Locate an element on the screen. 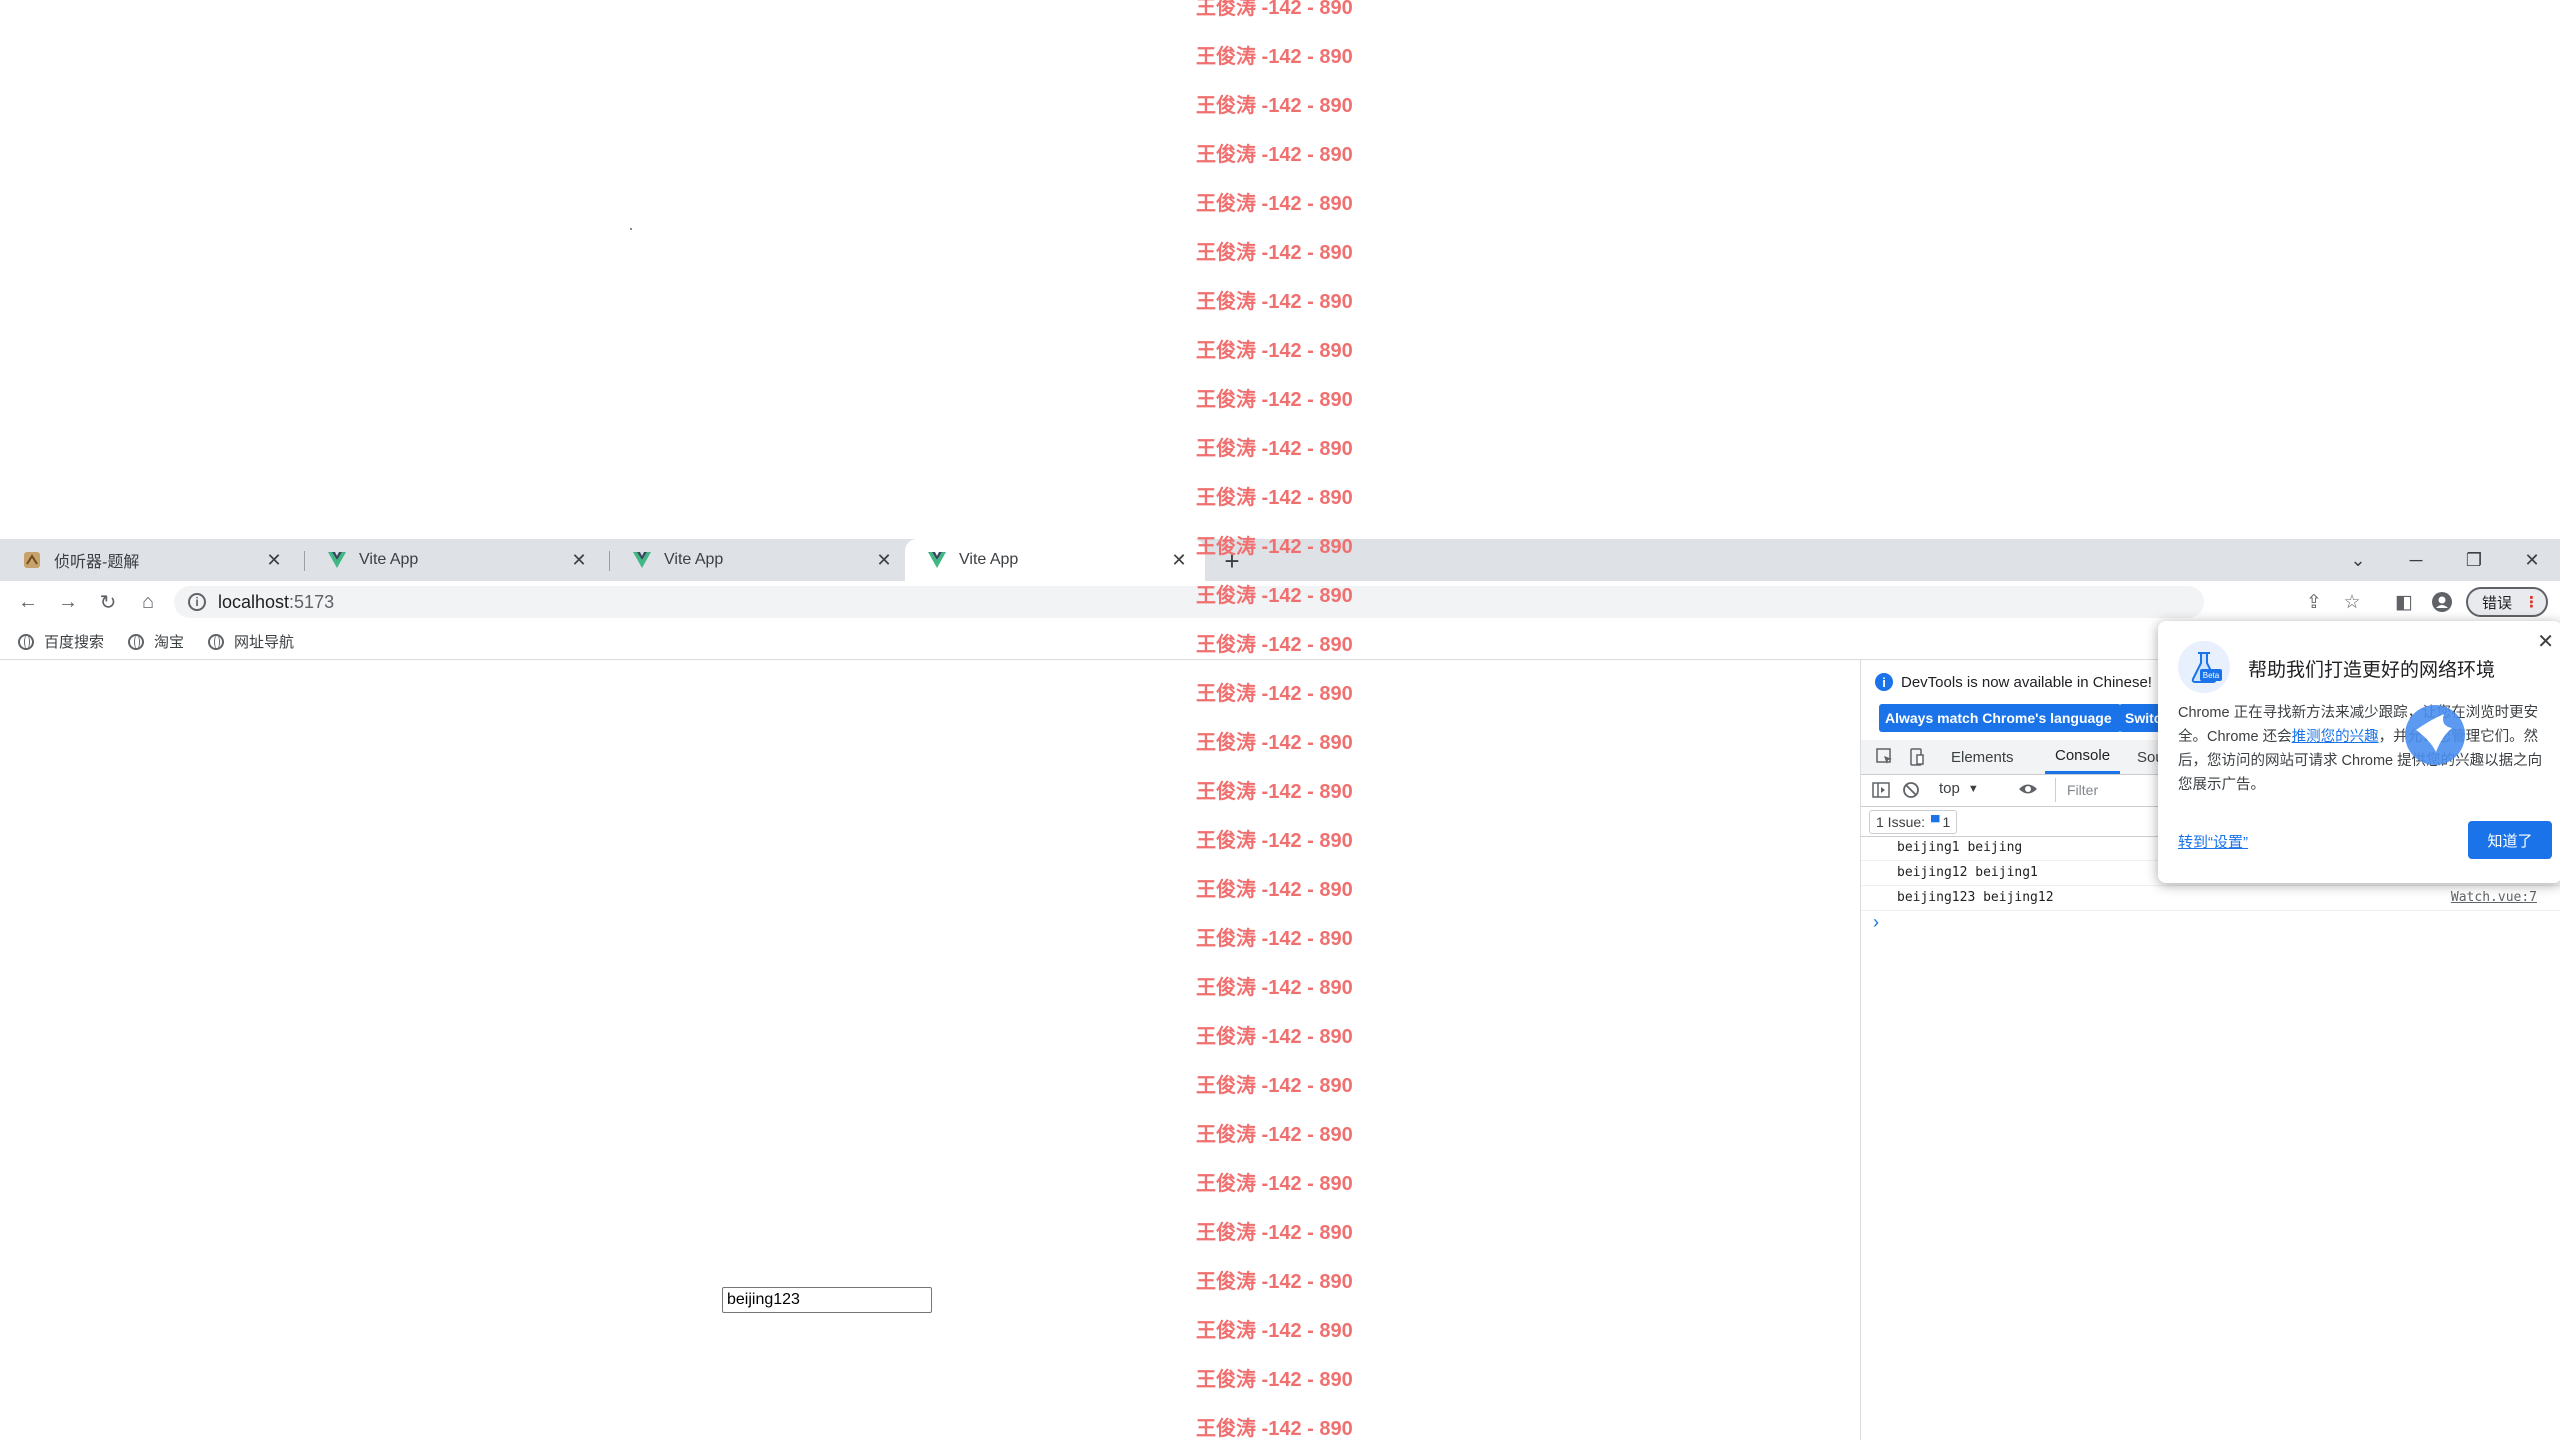 This screenshot has width=2560, height=1454. text-input is located at coordinates (827, 1300).